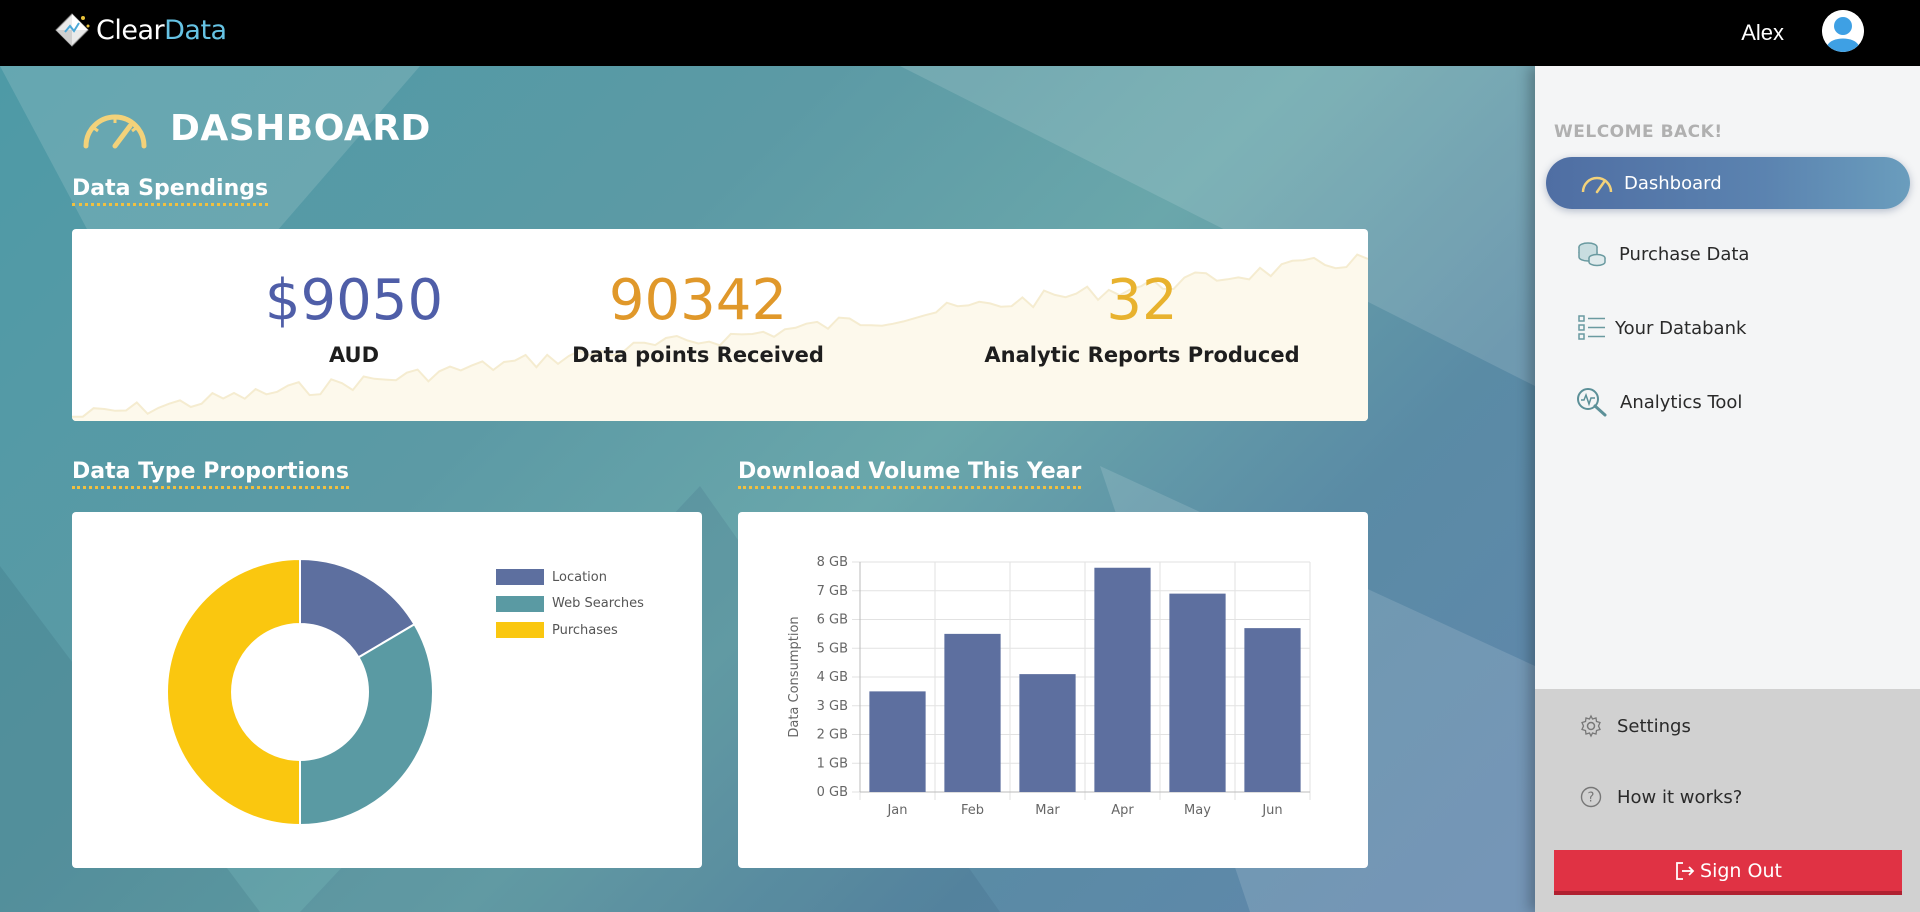  Describe the element at coordinates (896, 810) in the screenshot. I see `x-tick-label: Jan` at that location.